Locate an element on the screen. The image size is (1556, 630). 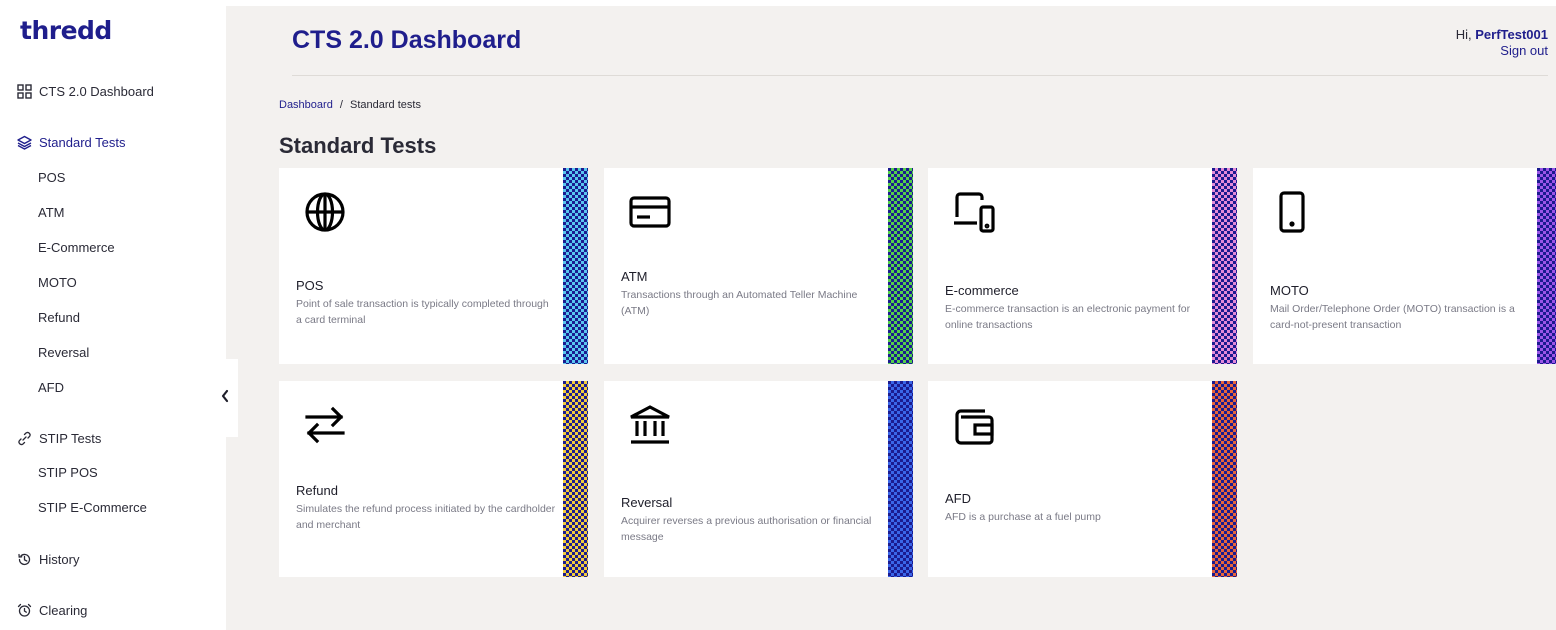
section-title: Standard Tests is located at coordinates (358, 145).